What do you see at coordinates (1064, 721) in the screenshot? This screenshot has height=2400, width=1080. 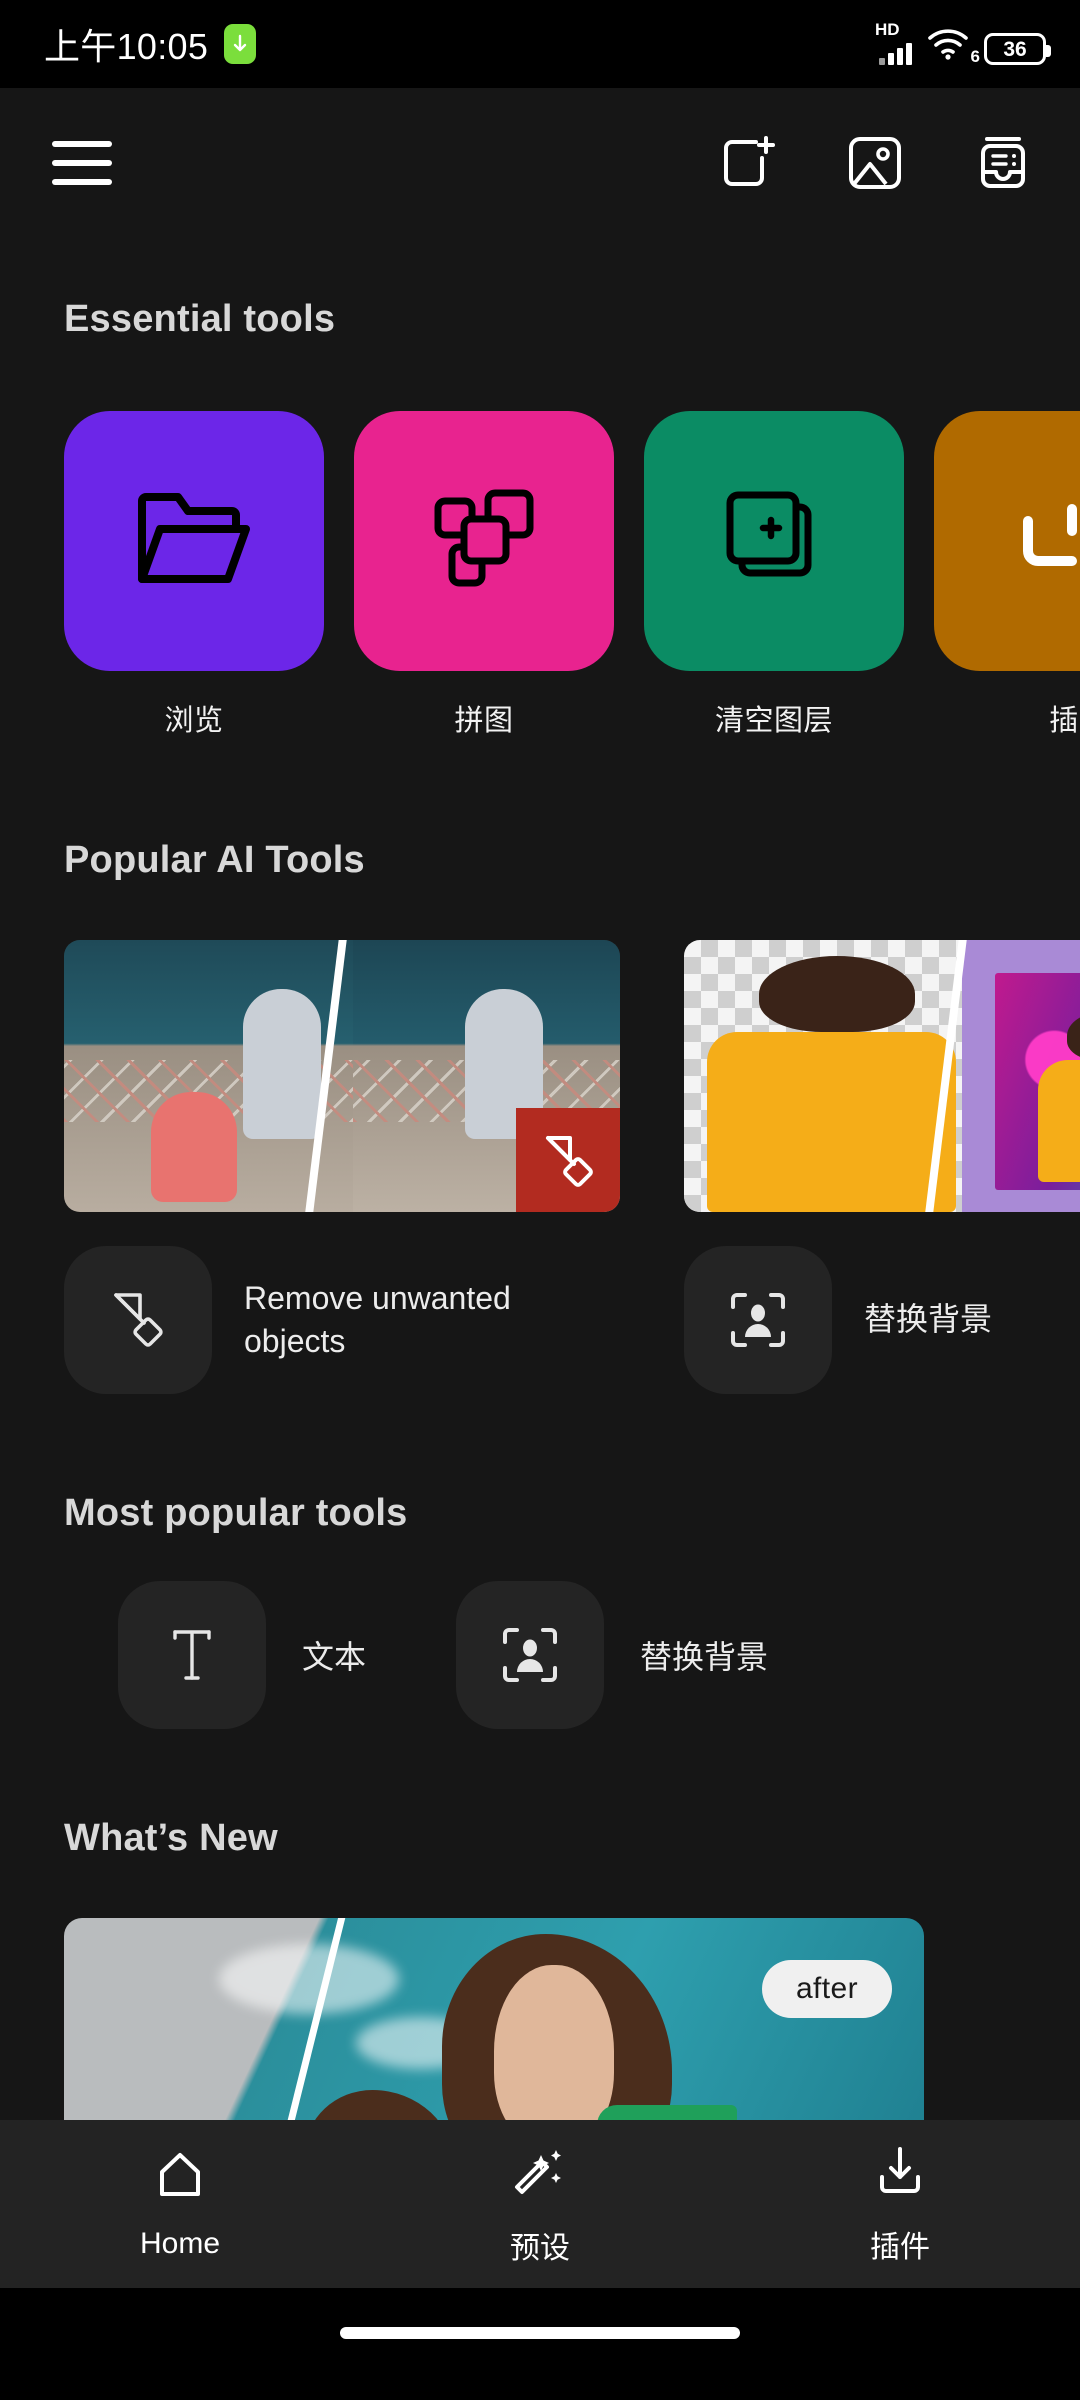 I see `essential-tool-label: 插` at bounding box center [1064, 721].